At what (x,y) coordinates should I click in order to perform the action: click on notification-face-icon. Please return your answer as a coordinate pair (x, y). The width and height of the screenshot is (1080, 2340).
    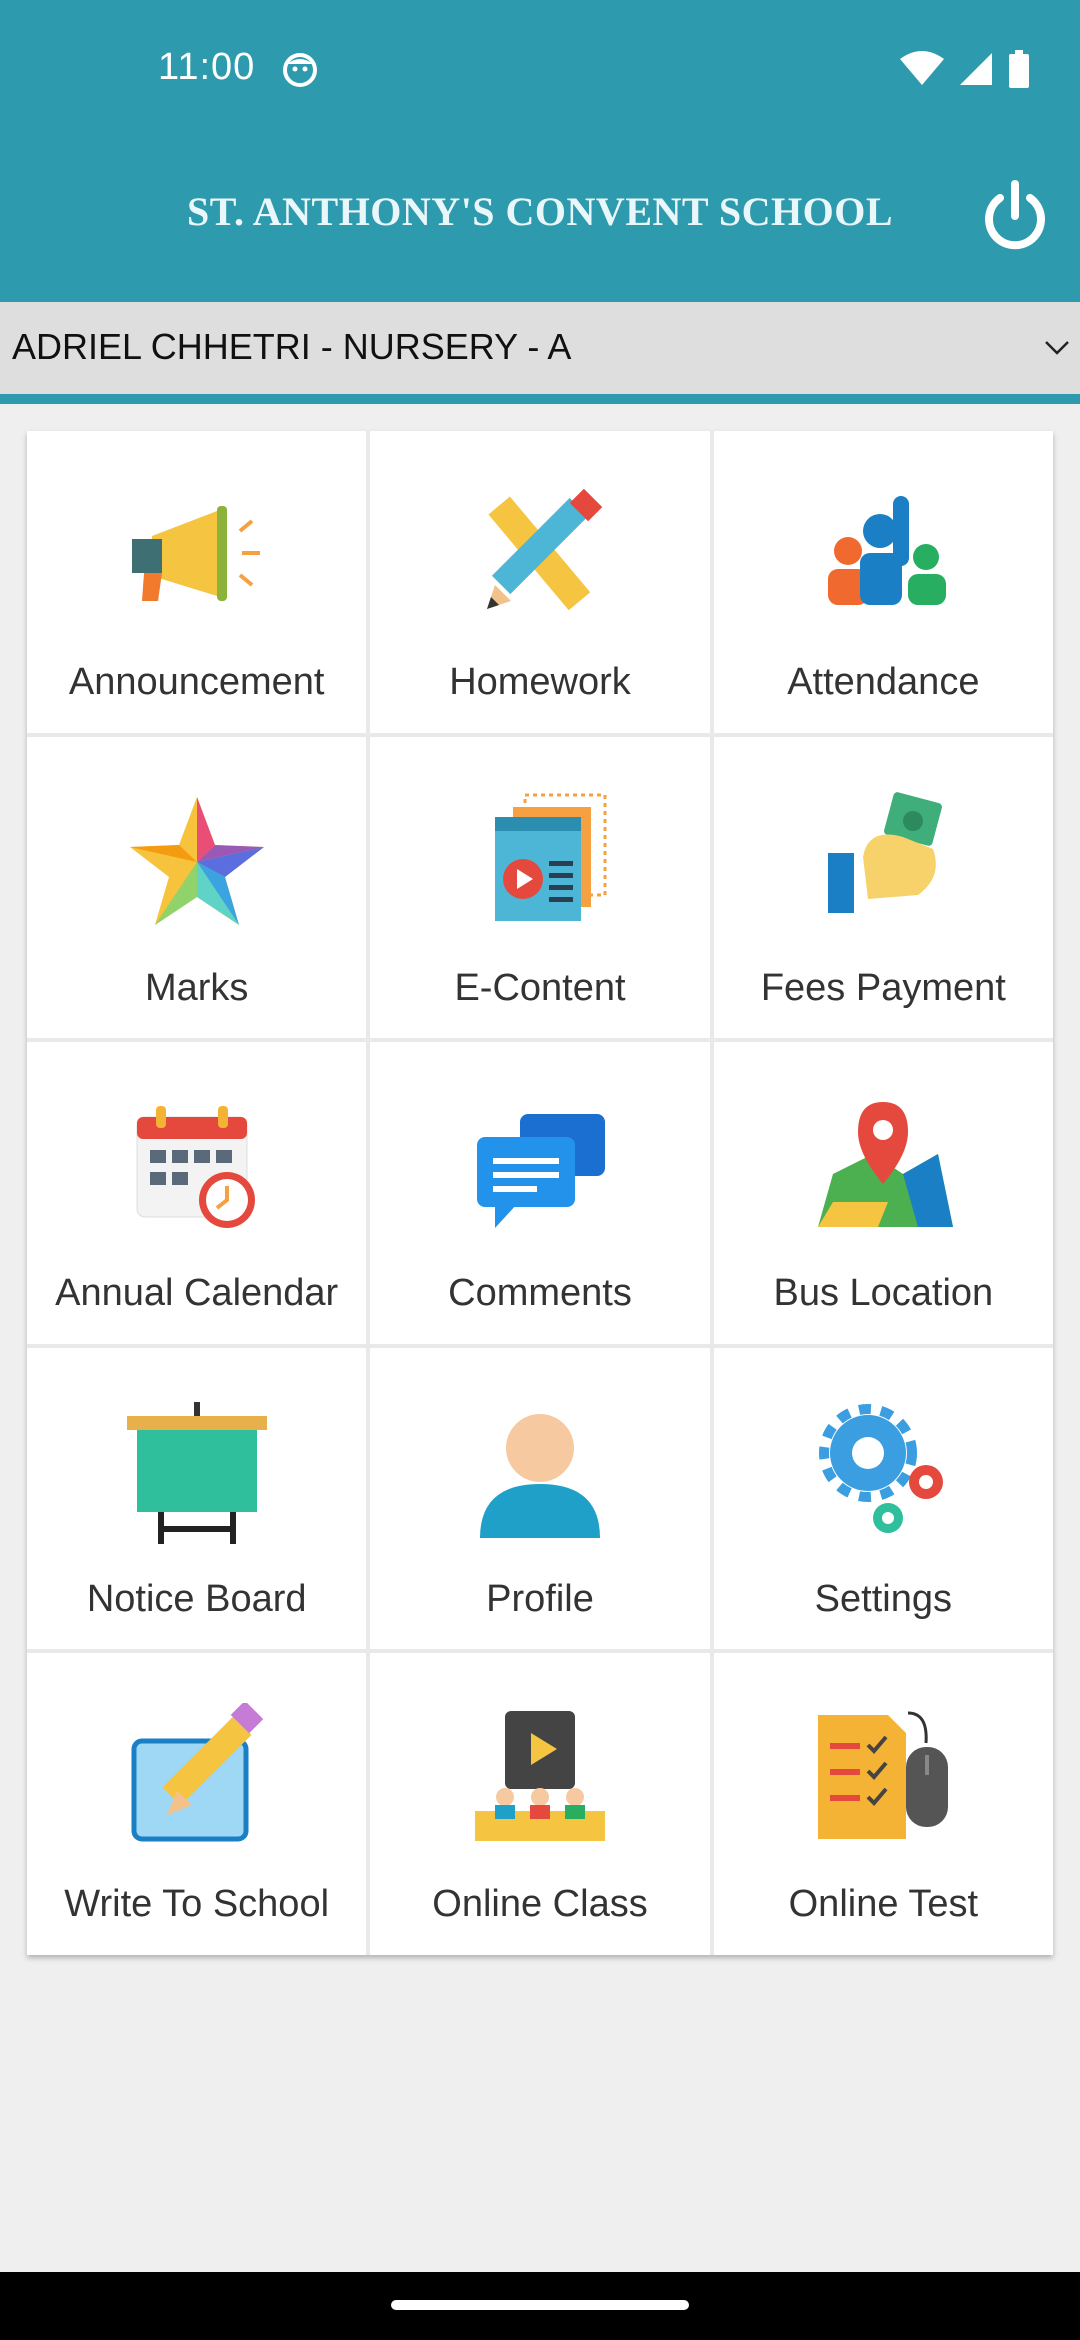
    Looking at the image, I should click on (300, 70).